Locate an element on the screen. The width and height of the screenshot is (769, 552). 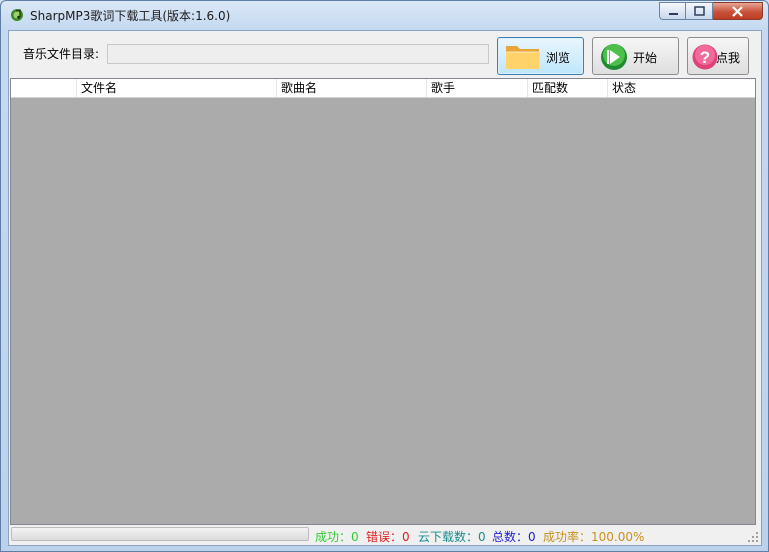
column-header-artist: 歌手 is located at coordinates (477, 88).